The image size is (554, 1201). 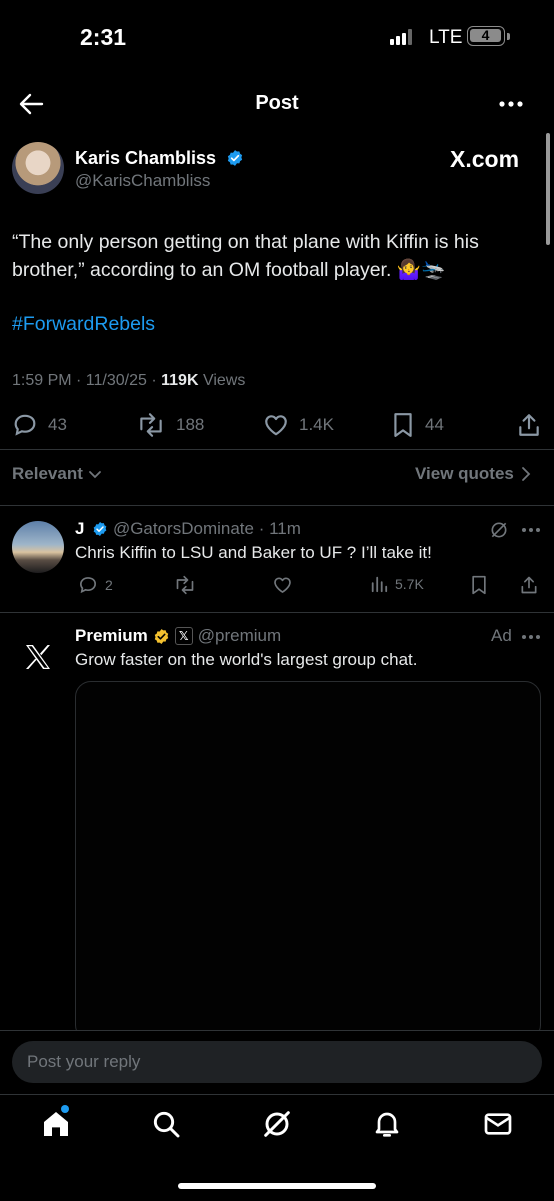 I want to click on post-timestamp: 1:59 PM · 11/30/25 ·, so click(x=87, y=380).